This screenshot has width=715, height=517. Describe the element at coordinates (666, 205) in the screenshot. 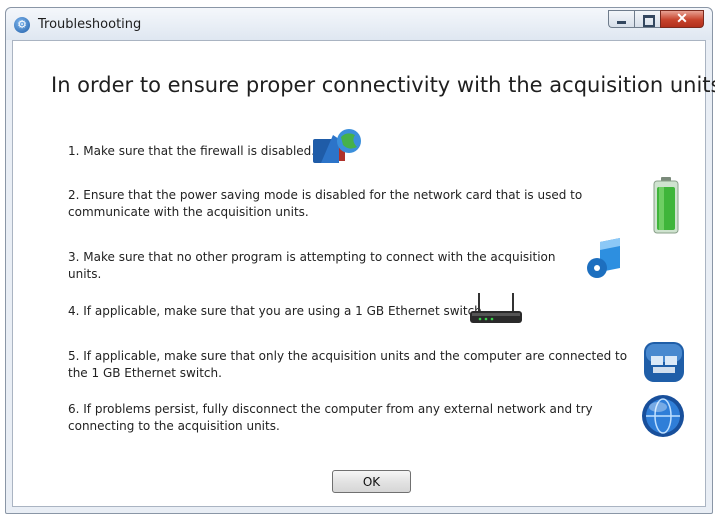

I see `battery-icon` at that location.